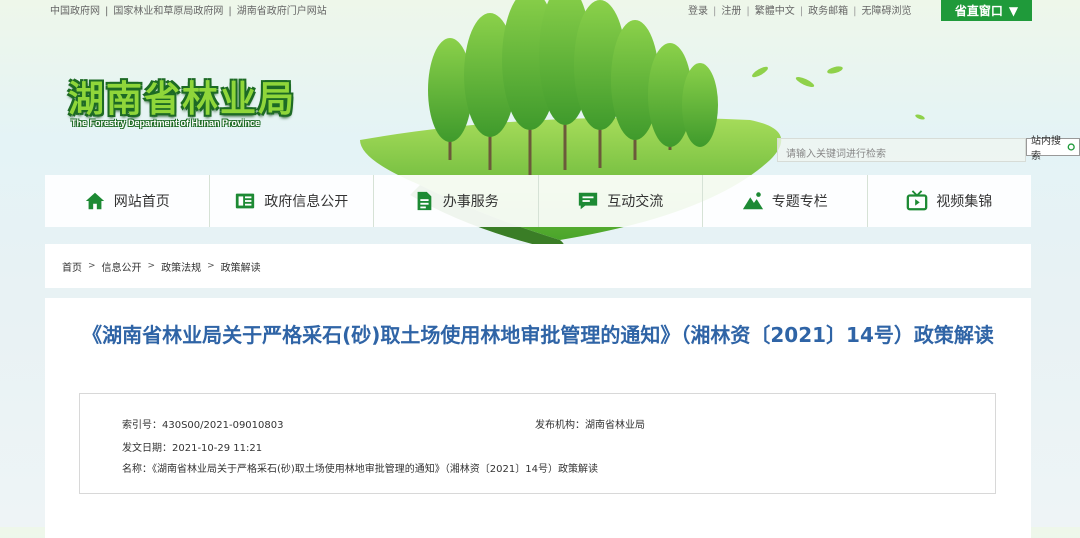  What do you see at coordinates (615, 425) in the screenshot?
I see `meta-publisher-value: 湖南省林业局` at bounding box center [615, 425].